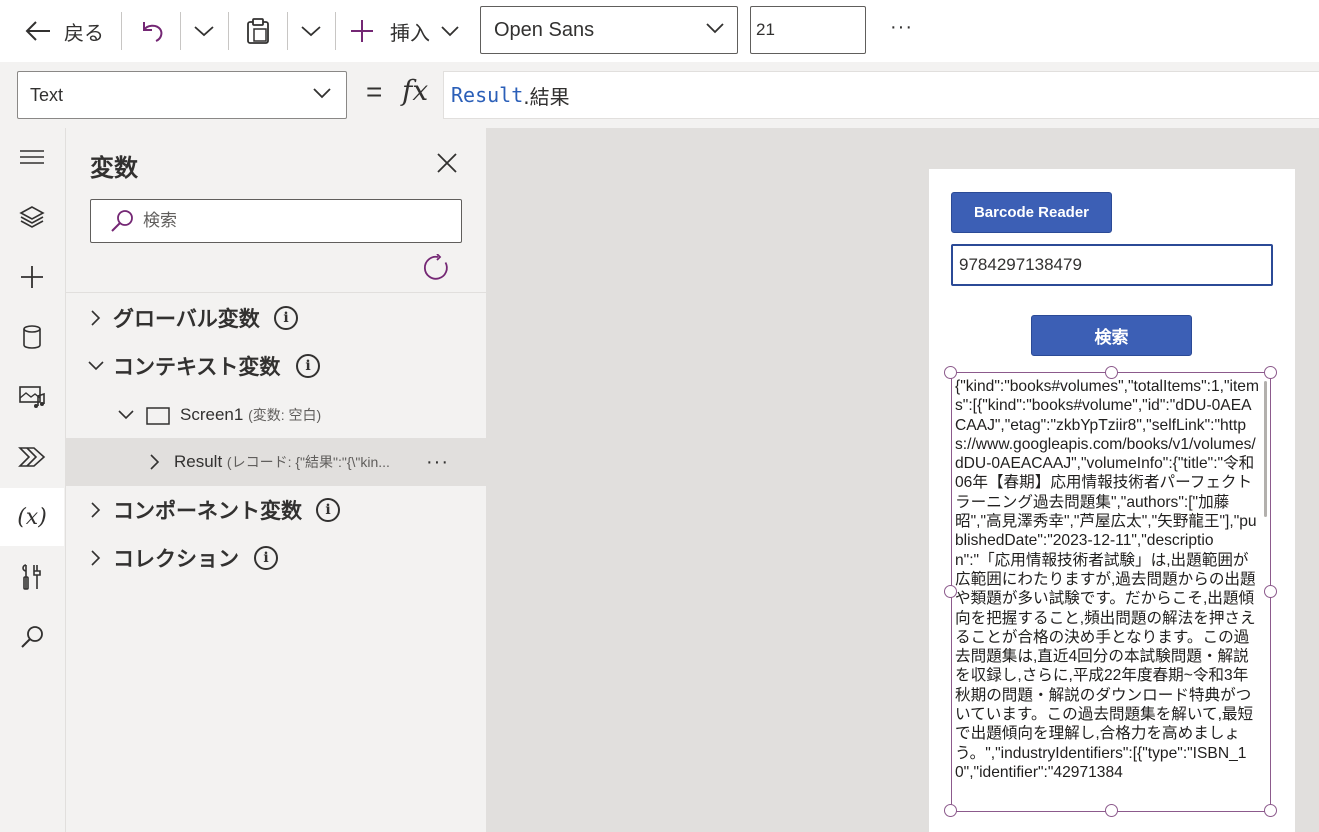 The height and width of the screenshot is (832, 1319). I want to click on fx-icon: fx, so click(415, 90).